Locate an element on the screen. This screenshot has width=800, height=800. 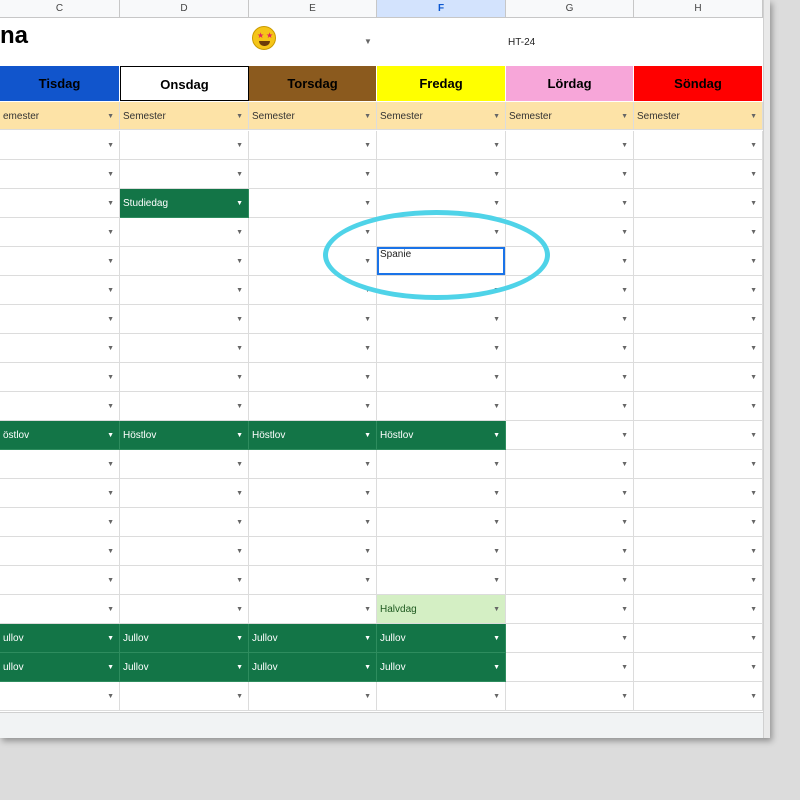
weekday-header-torsdag: Torsdag is located at coordinates (313, 83).